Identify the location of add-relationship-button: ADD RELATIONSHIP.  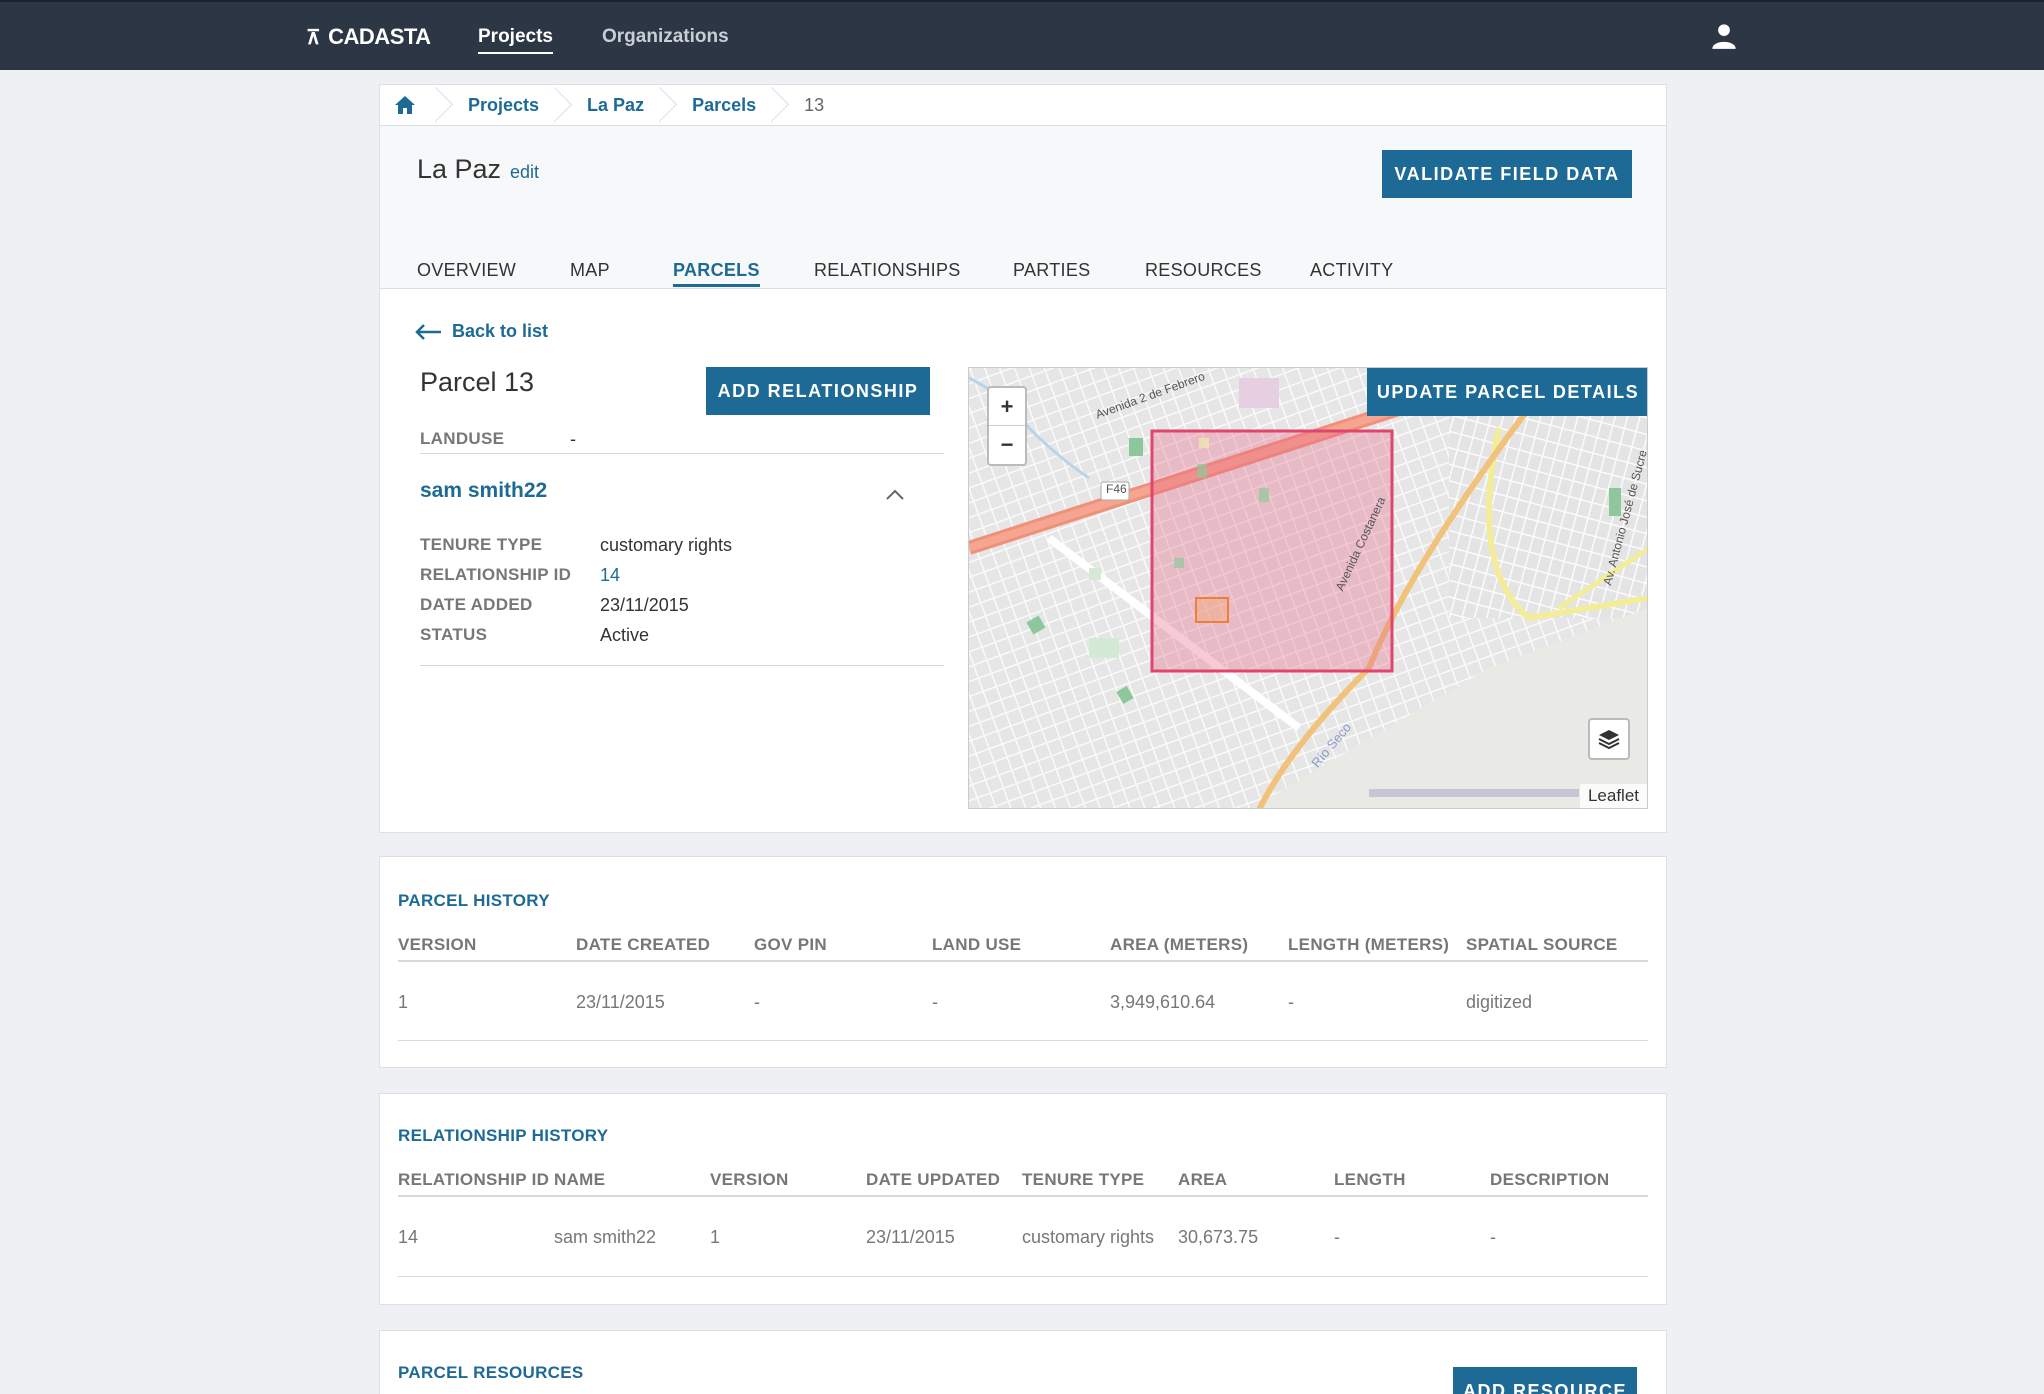
(818, 391).